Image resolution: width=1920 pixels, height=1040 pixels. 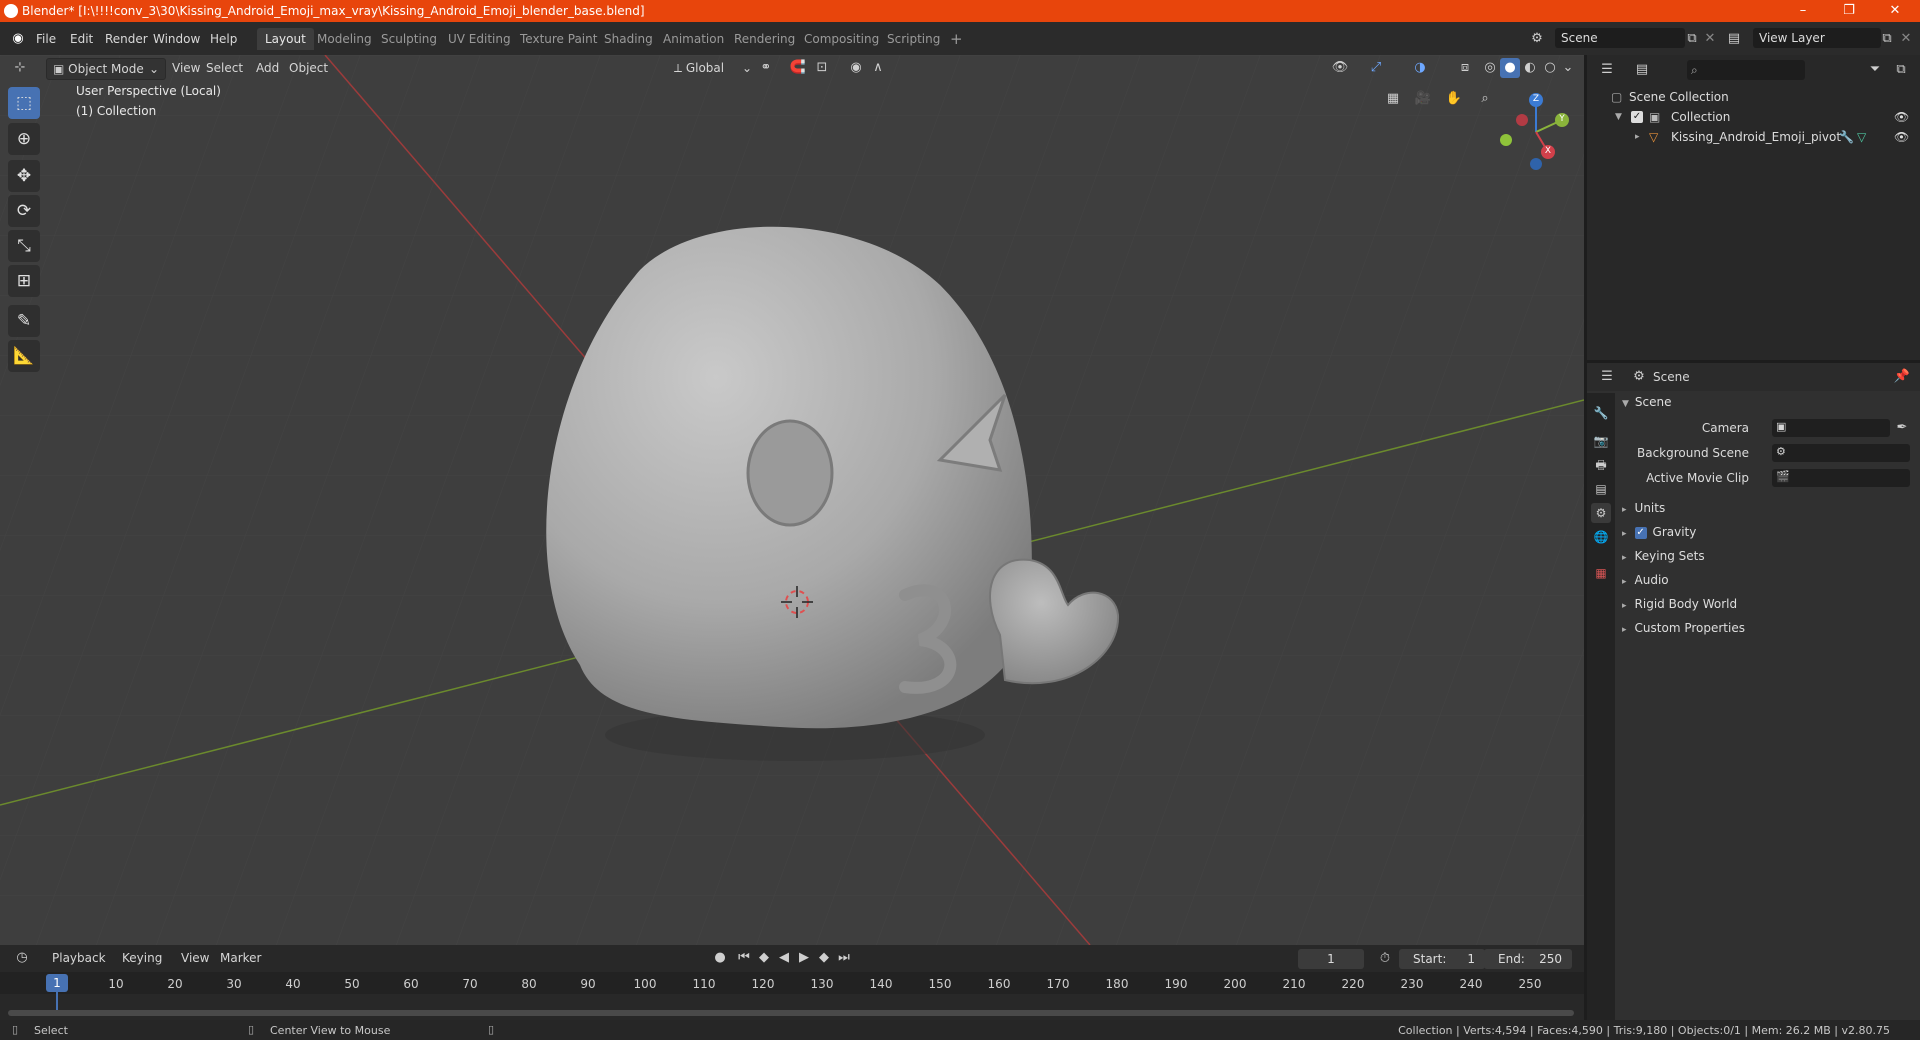 What do you see at coordinates (1376, 68) in the screenshot?
I see `gizmo-toggle-icon: ⤢` at bounding box center [1376, 68].